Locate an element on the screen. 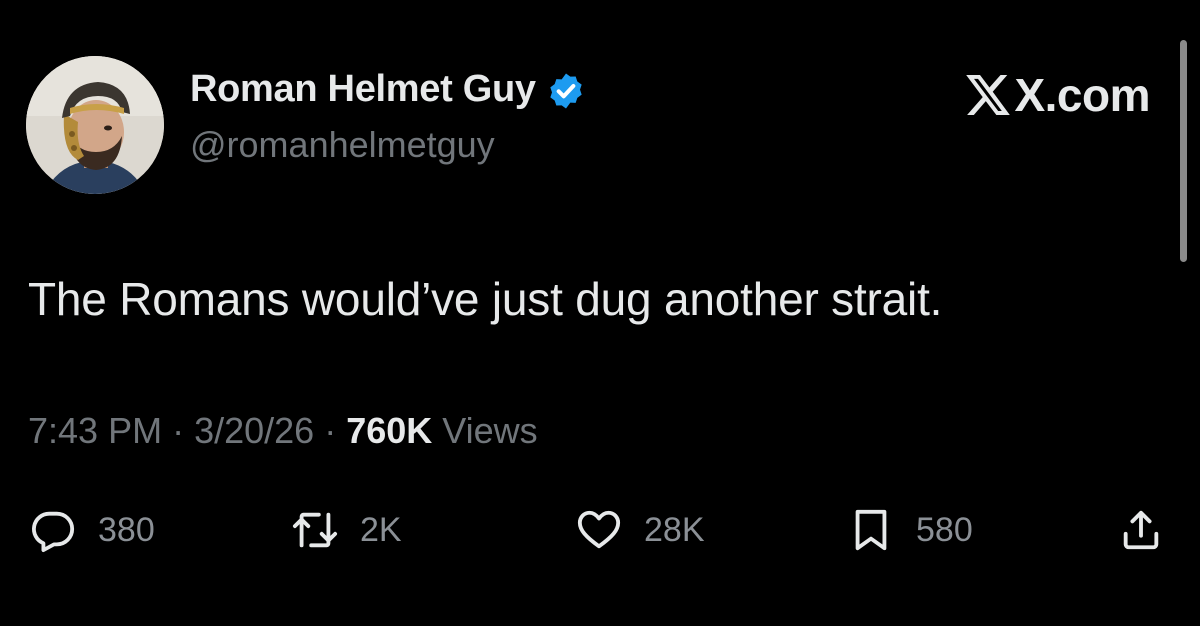 This screenshot has height=626, width=1200. tweet-date: 3/20/26 is located at coordinates (254, 431).